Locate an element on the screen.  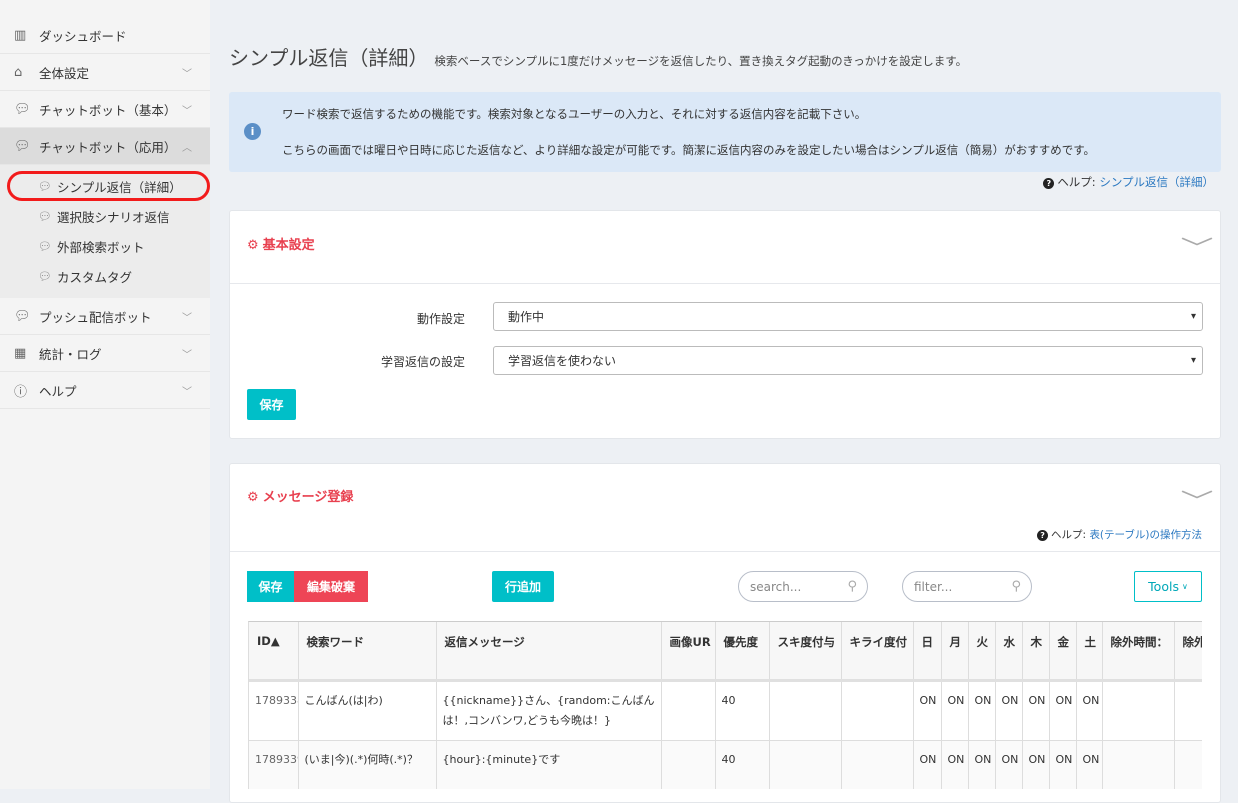
help-link: シンプル返信（詳細） is located at coordinates (1156, 182).